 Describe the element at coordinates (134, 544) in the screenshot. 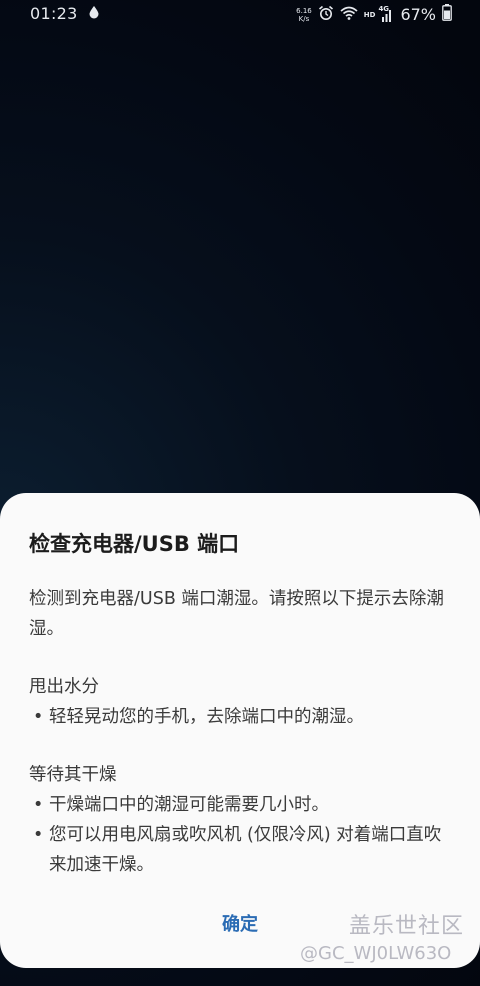

I see `dialog-title: 检查充电器/USB 端口` at that location.